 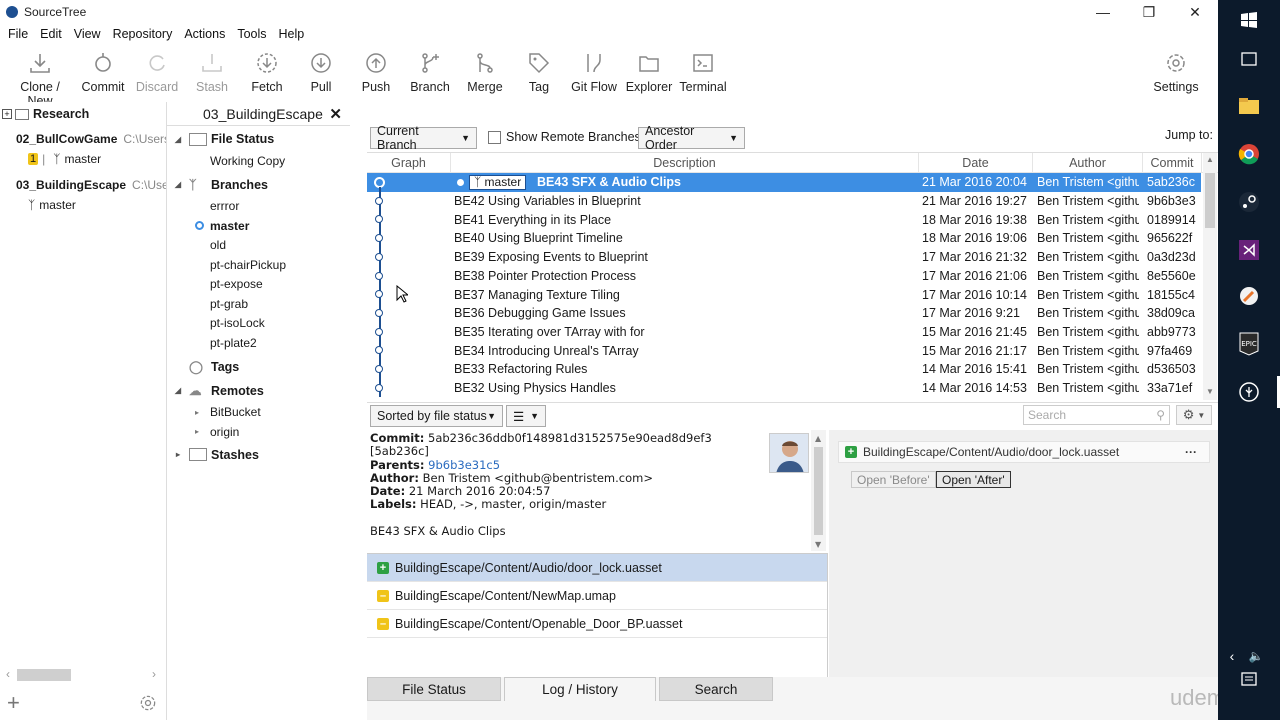 What do you see at coordinates (267, 455) in the screenshot?
I see `sidebar-stashes: ▸ Stashes` at bounding box center [267, 455].